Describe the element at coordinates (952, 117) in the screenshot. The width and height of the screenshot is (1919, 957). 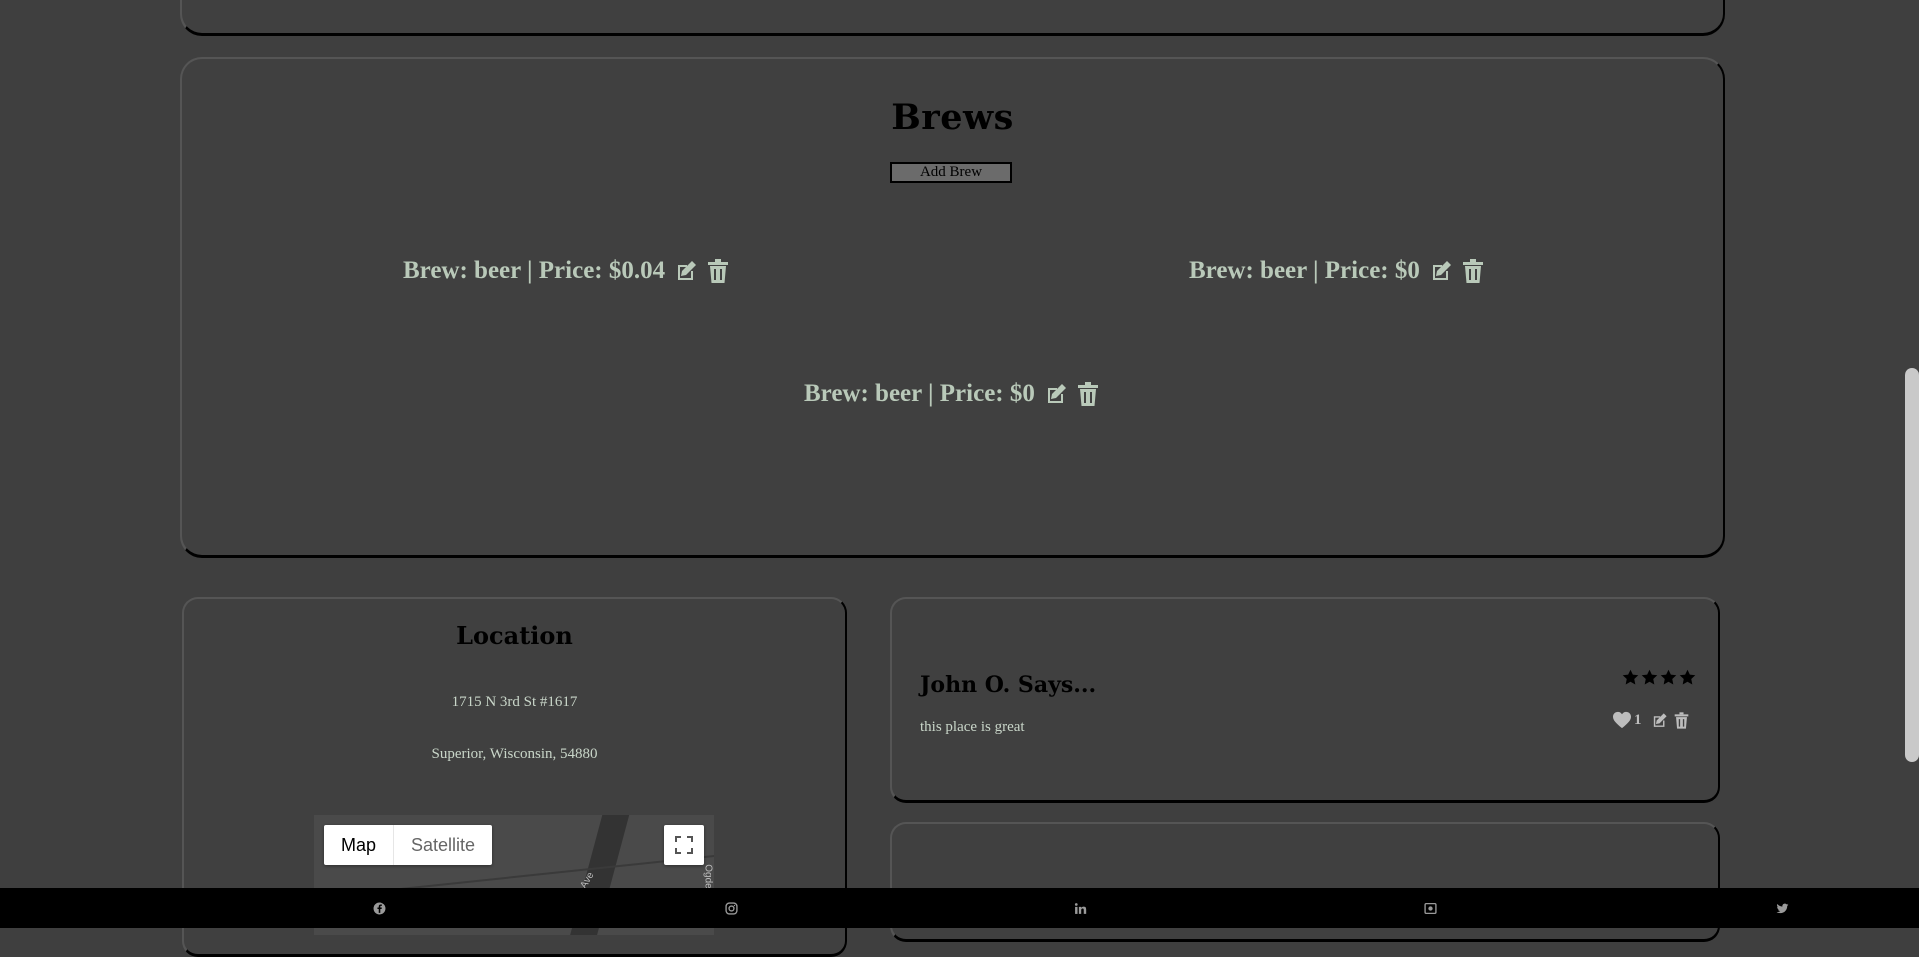
I see `brews-title: Brews` at that location.